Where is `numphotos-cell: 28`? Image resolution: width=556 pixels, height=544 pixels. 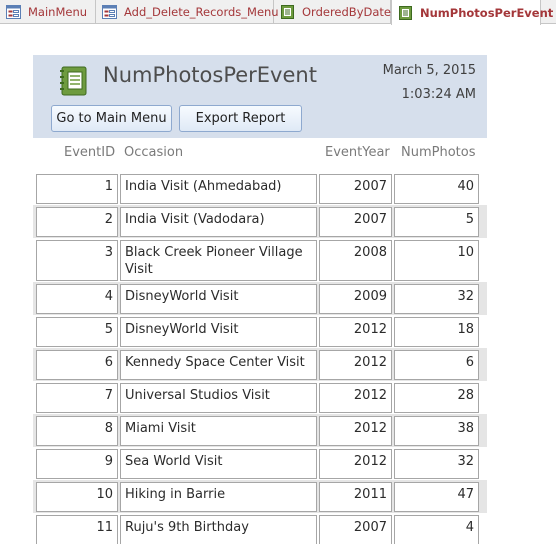
numphotos-cell: 28 is located at coordinates (436, 398).